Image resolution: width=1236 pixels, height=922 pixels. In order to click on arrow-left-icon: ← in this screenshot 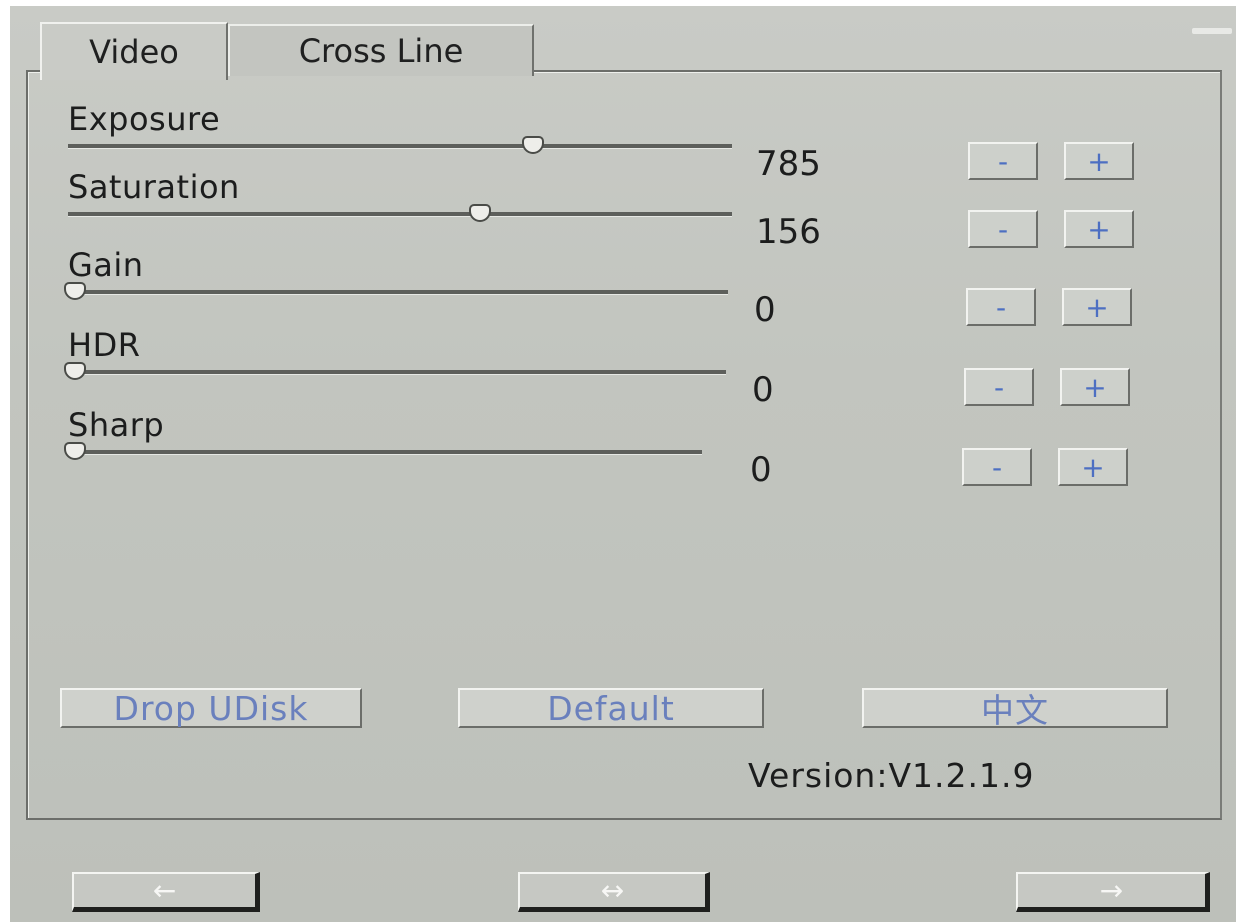, I will do `click(164, 890)`.